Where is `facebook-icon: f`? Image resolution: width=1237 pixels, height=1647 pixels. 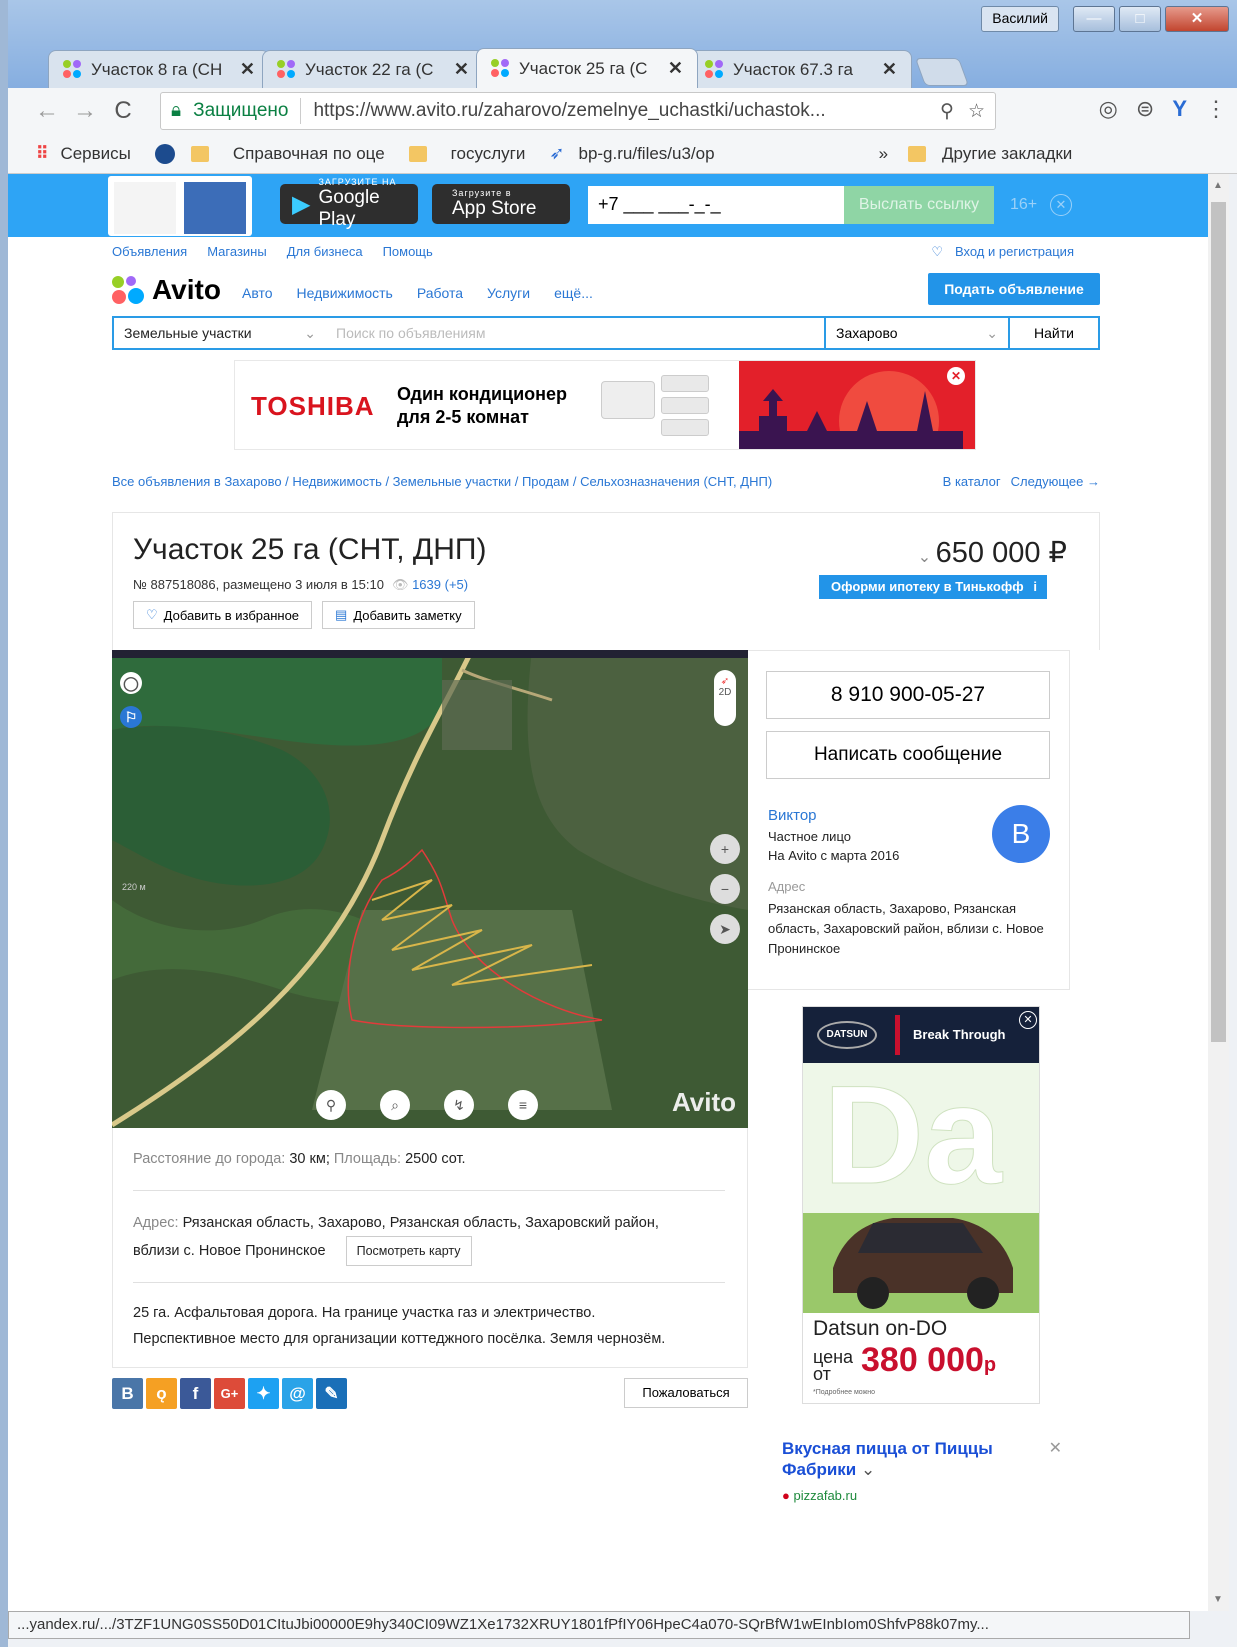 facebook-icon: f is located at coordinates (195, 1393).